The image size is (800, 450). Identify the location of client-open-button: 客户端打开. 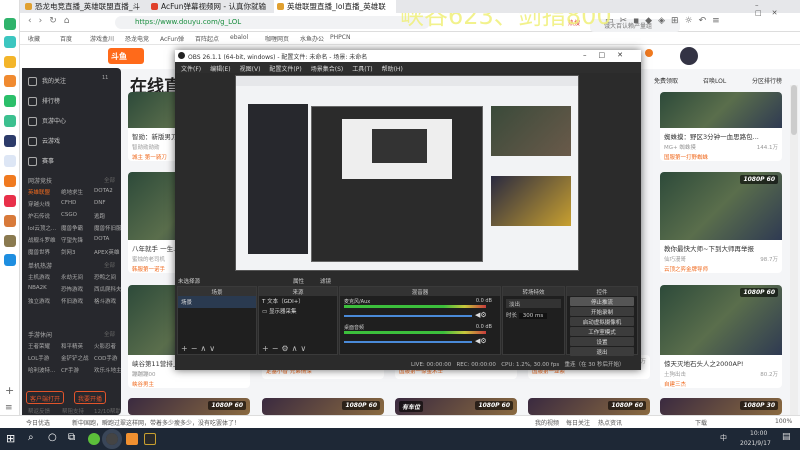
(45, 397).